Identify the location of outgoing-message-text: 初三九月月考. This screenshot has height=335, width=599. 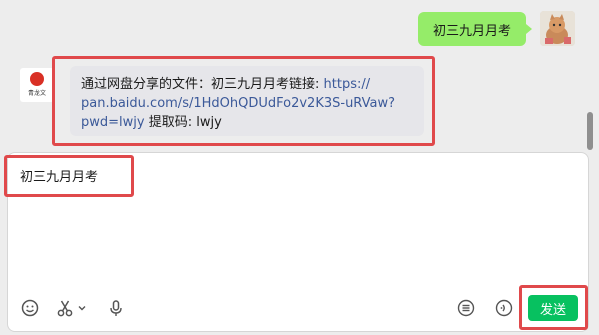
(471, 31).